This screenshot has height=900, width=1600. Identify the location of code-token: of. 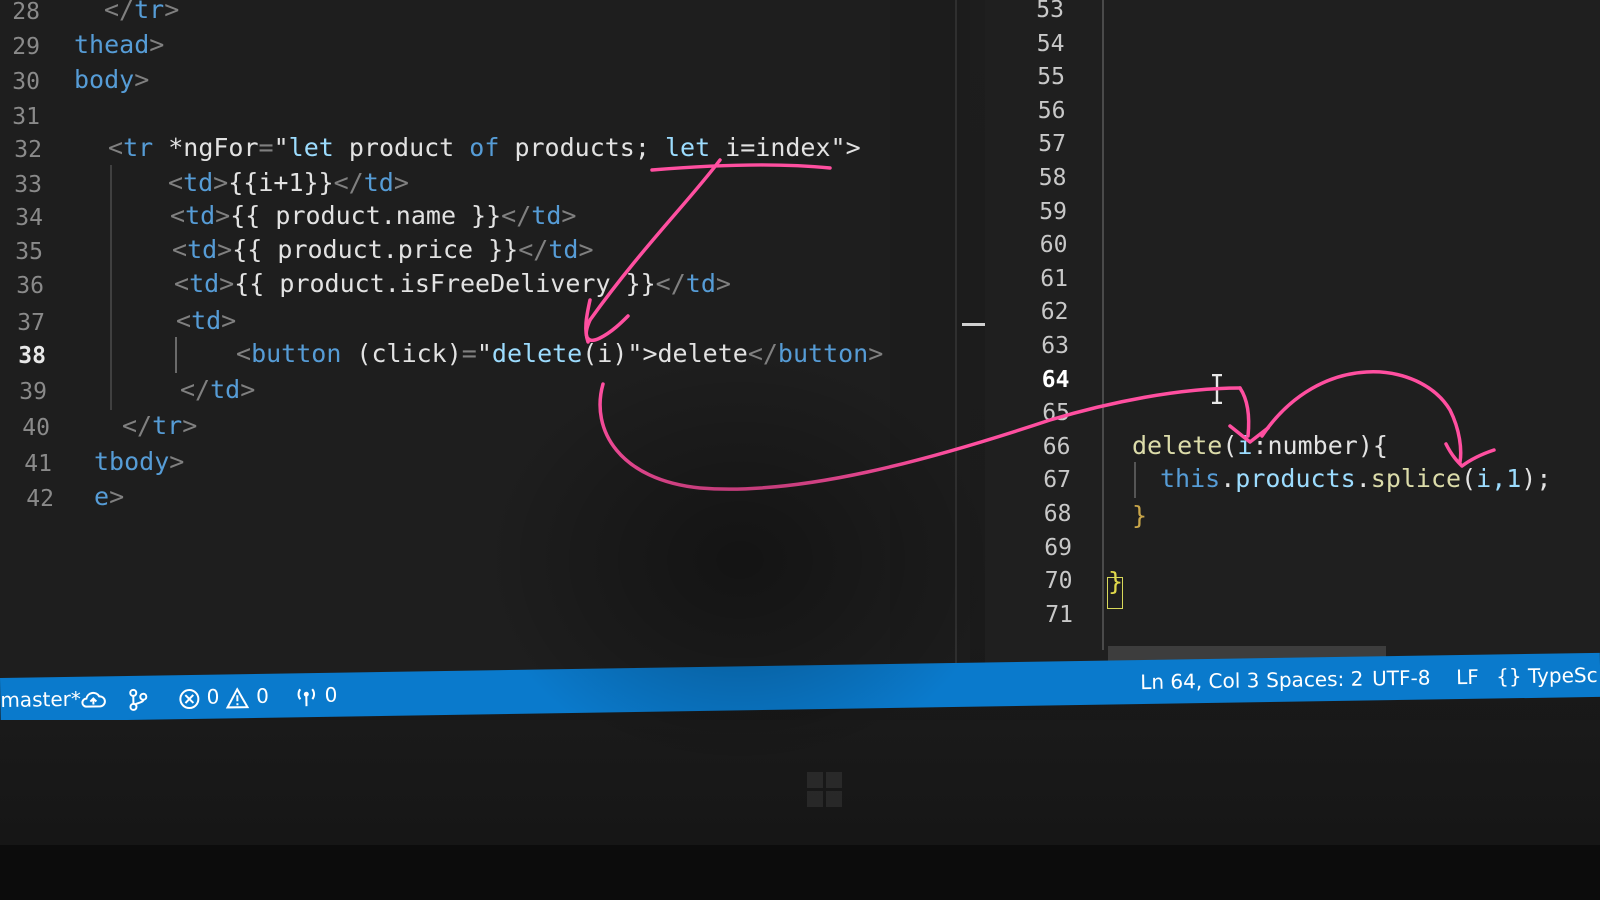
(484, 147).